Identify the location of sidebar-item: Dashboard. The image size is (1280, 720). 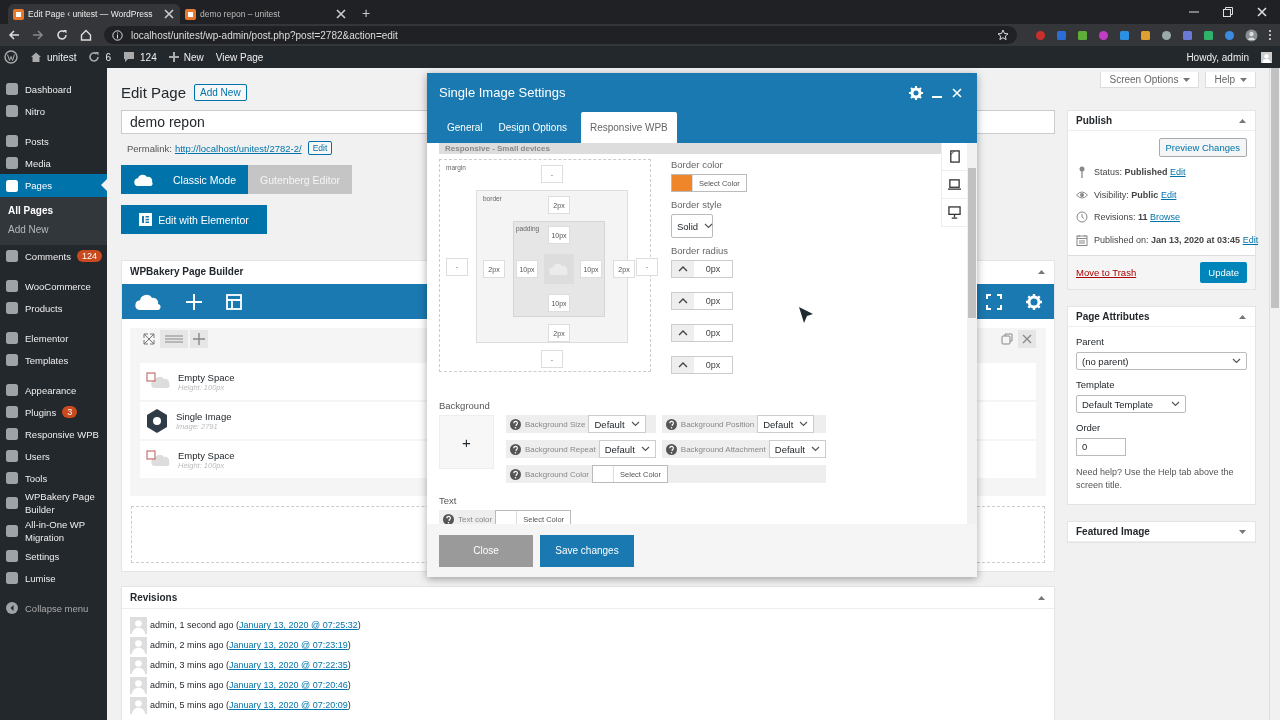
(53, 89).